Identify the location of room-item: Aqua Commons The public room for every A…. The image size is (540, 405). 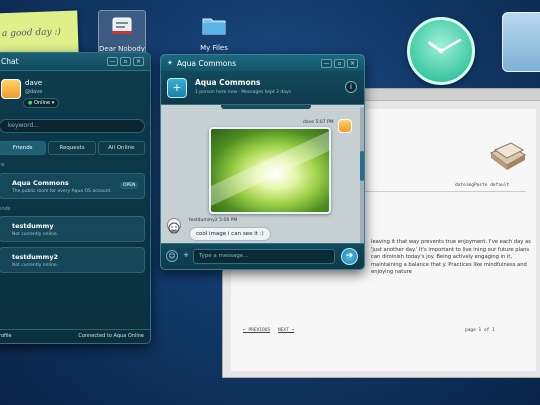
(72, 186).